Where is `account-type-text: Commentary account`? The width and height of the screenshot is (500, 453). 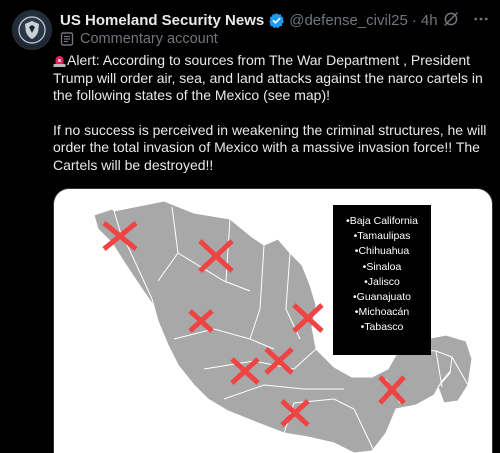 account-type-text: Commentary account is located at coordinates (149, 39).